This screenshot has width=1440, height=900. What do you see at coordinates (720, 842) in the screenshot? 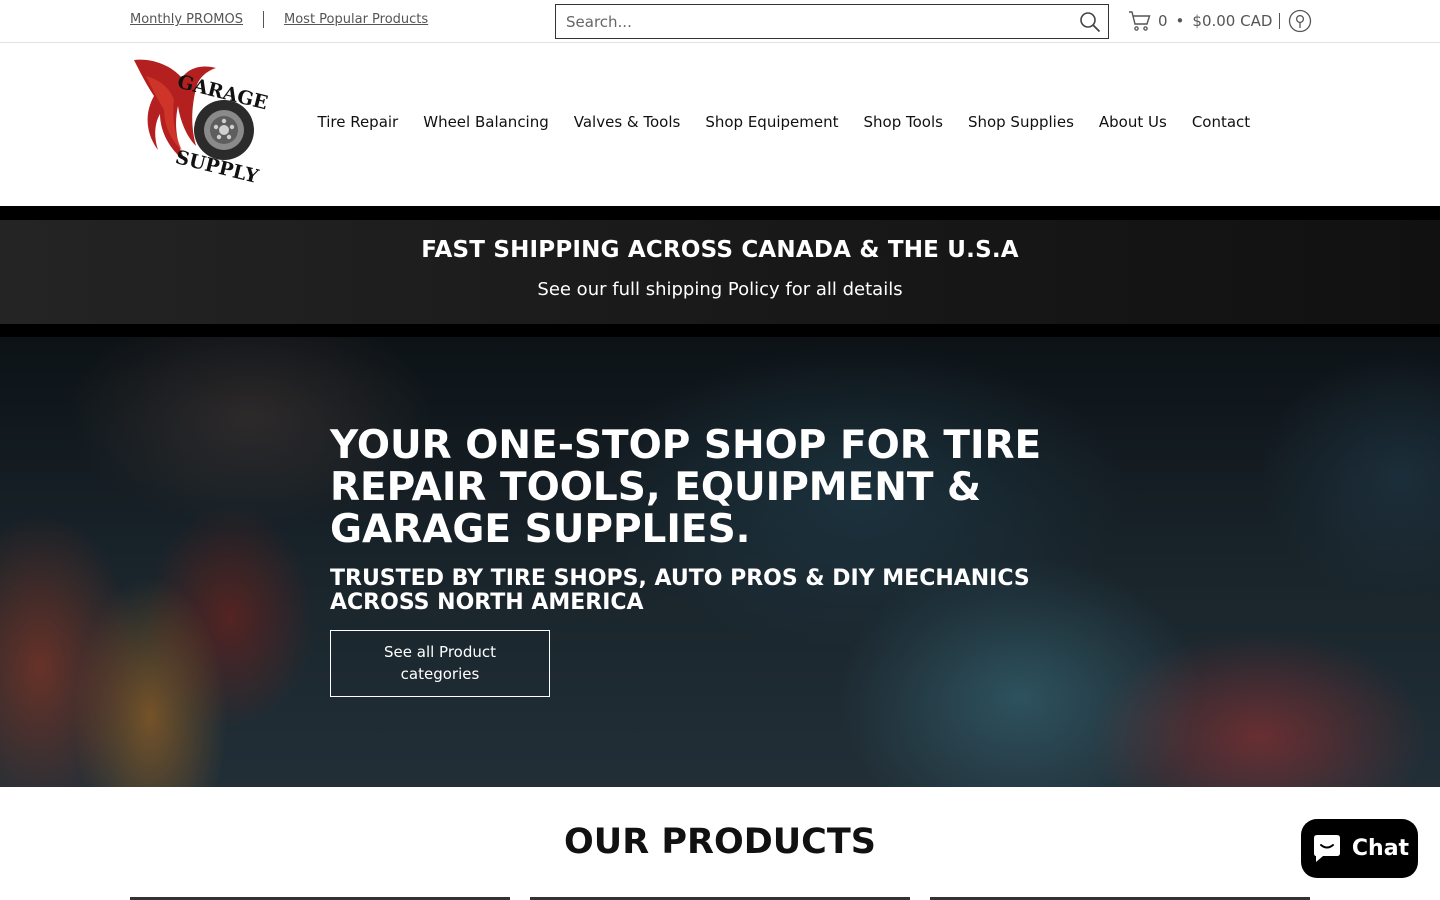
I see `our-products-heading: OUR PRODUCTS` at bounding box center [720, 842].